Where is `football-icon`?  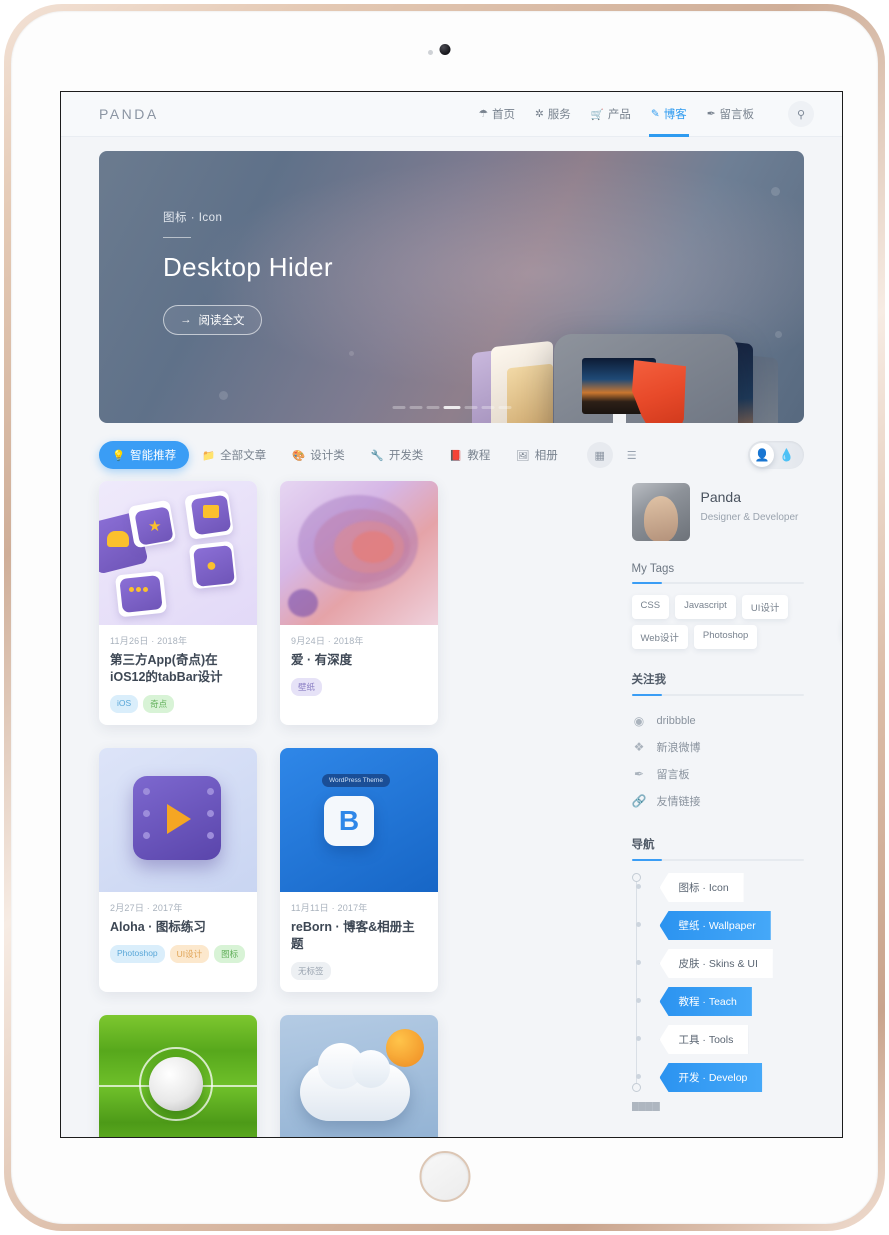
football-icon is located at coordinates (176, 1083).